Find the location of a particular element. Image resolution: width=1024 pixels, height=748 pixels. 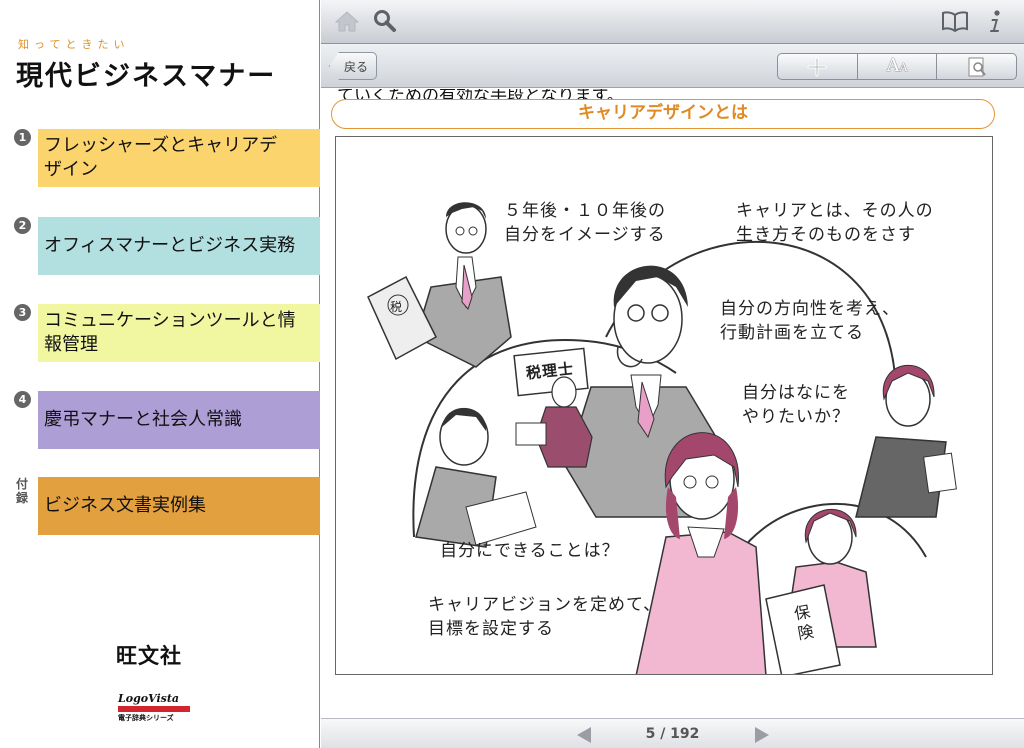

page-zoom-icon is located at coordinates (977, 66).